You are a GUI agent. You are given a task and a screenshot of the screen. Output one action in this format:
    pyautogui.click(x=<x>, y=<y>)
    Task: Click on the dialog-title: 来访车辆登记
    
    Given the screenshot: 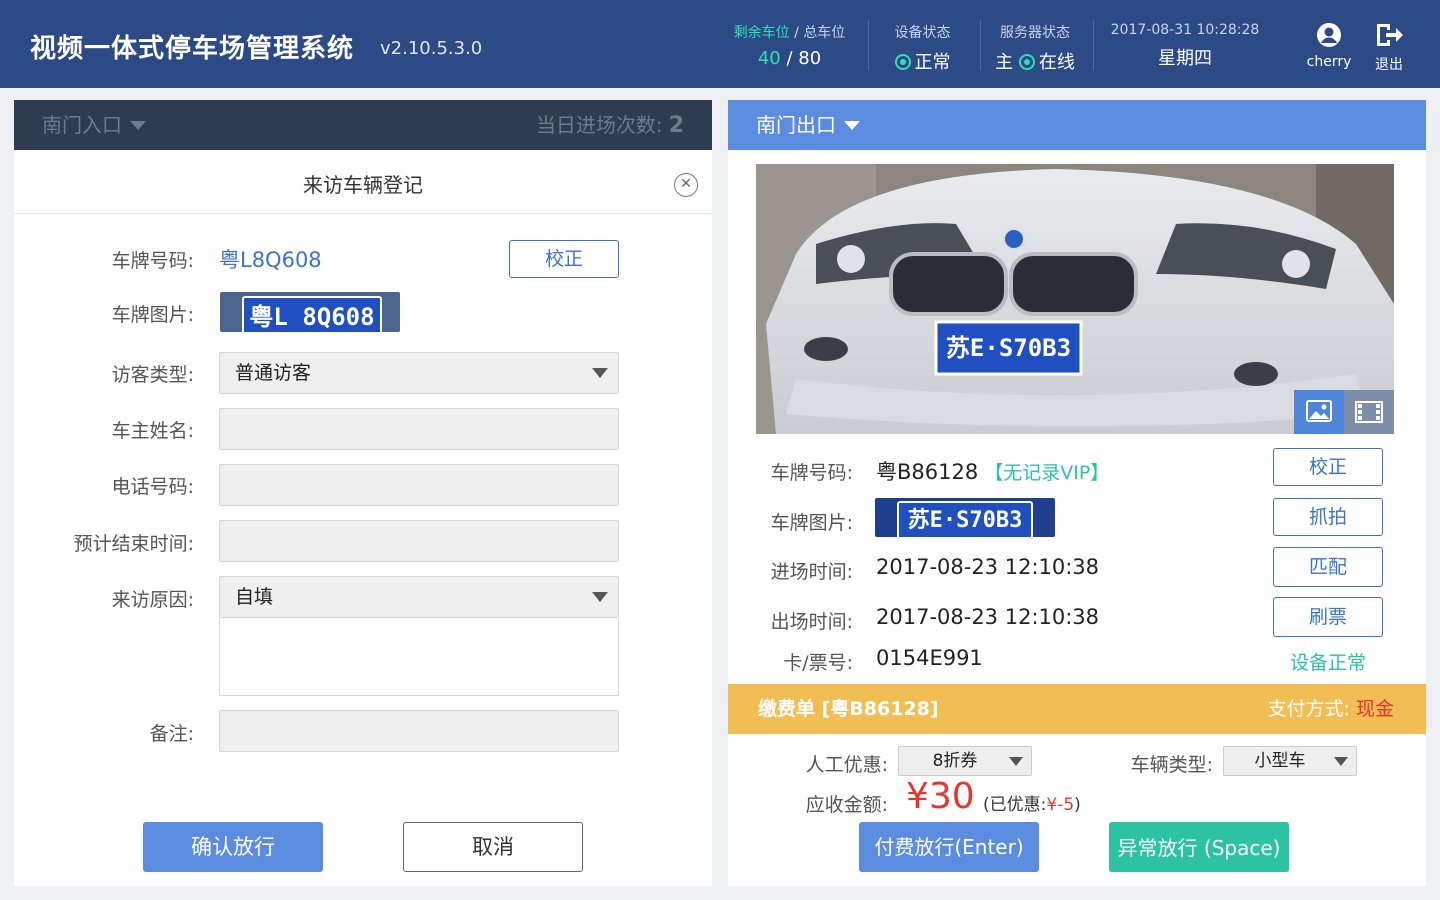 What is the action you would take?
    pyautogui.click(x=363, y=185)
    